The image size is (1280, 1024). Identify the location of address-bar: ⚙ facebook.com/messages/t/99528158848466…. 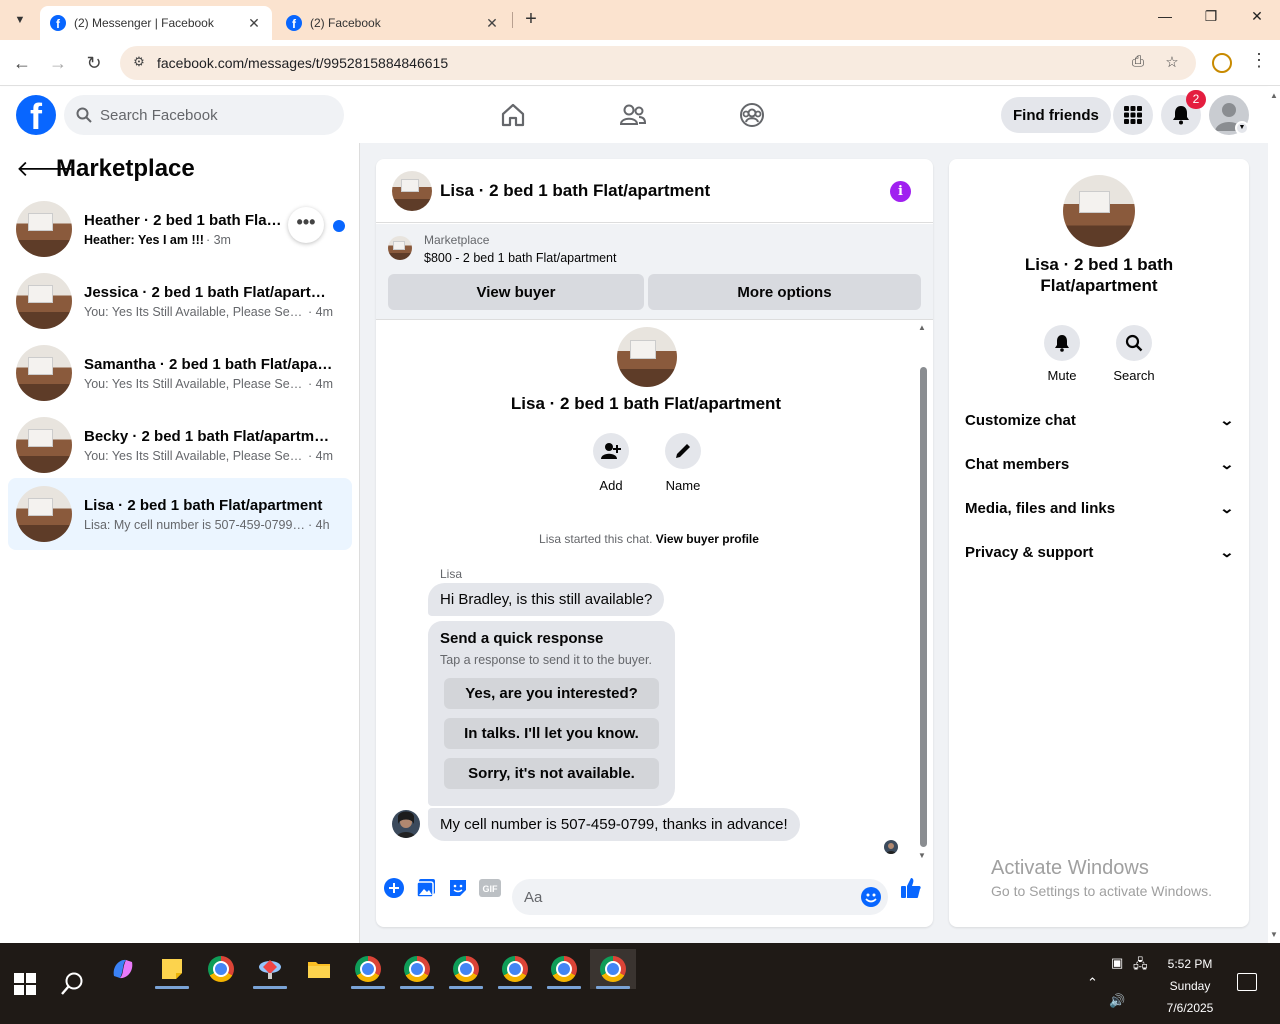
(658, 63).